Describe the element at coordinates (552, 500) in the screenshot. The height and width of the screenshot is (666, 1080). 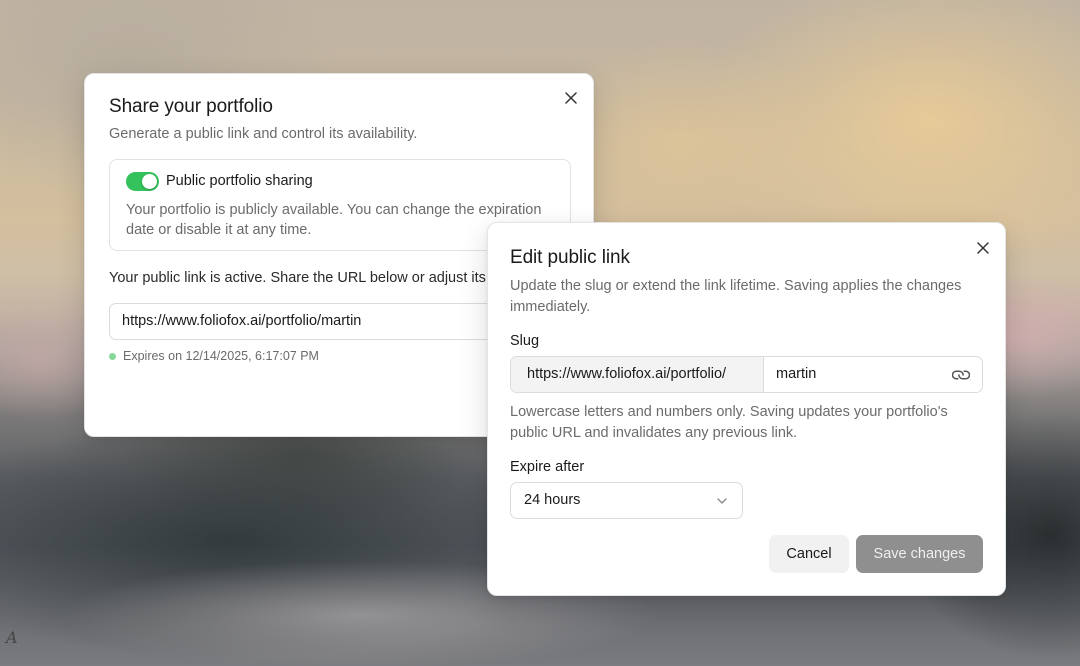
I see `expire-after-value: 24 hours` at that location.